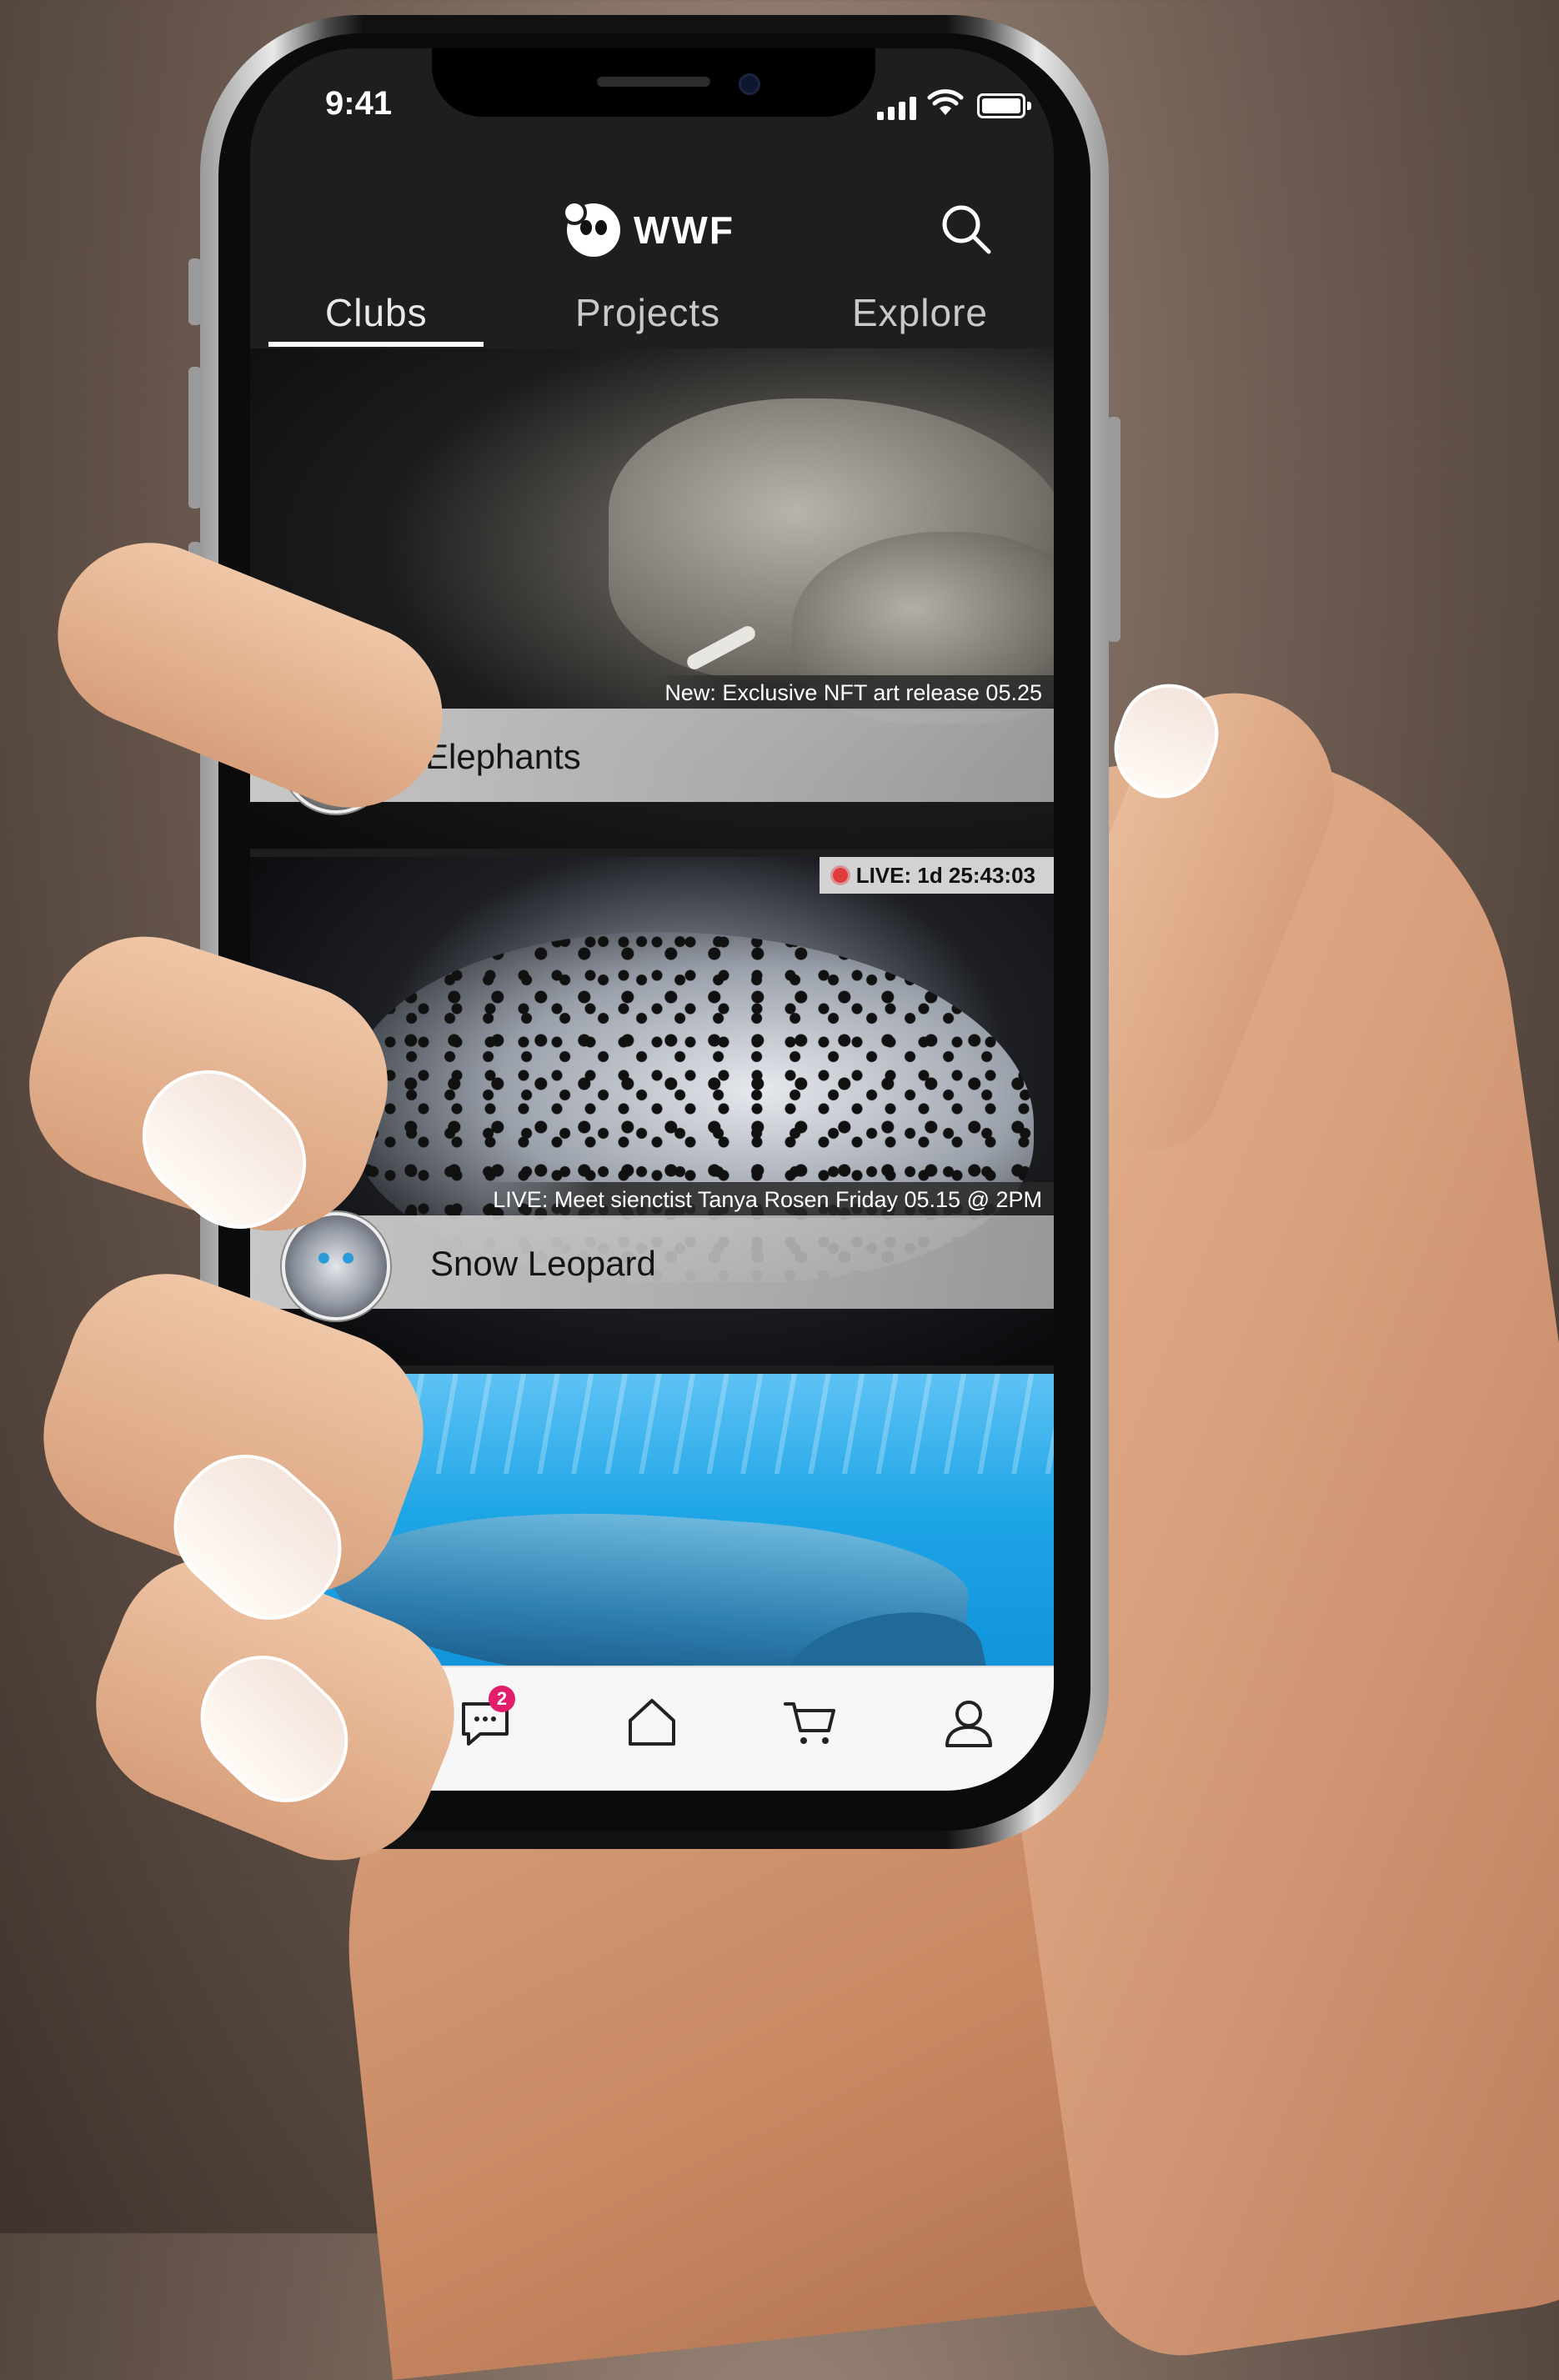 The height and width of the screenshot is (2380, 1559). I want to click on club-announcement: New: Exclusive NFT art release 05.25, so click(853, 693).